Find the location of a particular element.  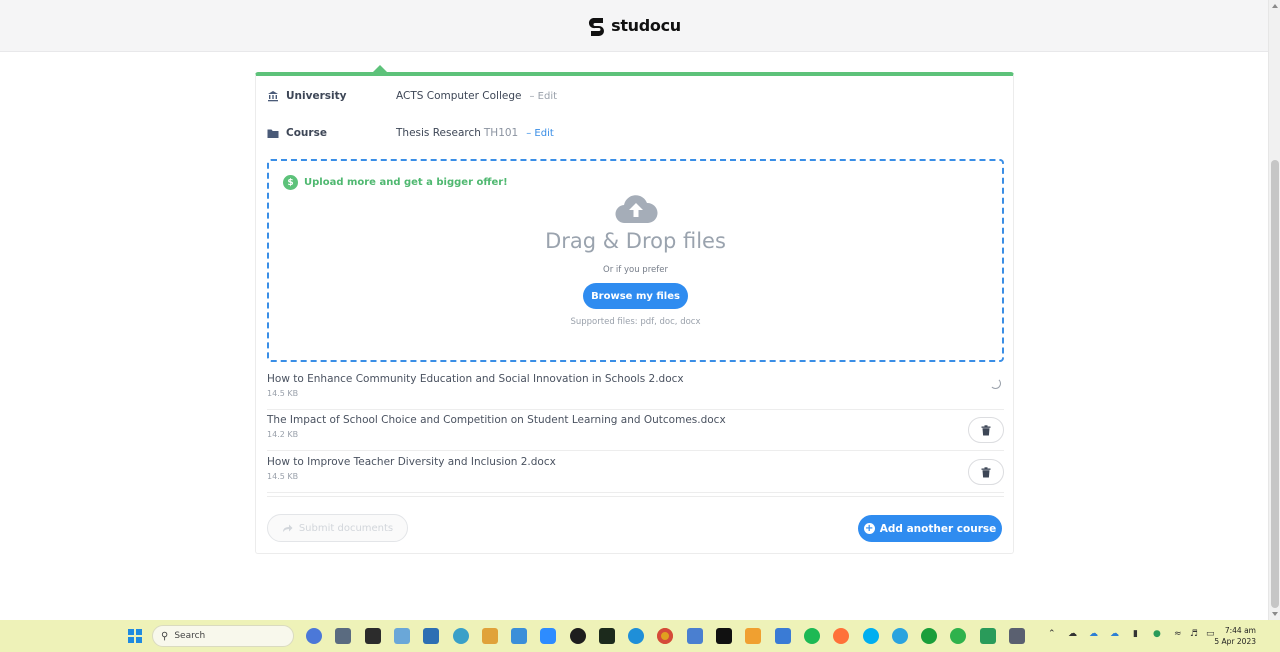

cloud-tray-icon: ☁ is located at coordinates (1072, 634).